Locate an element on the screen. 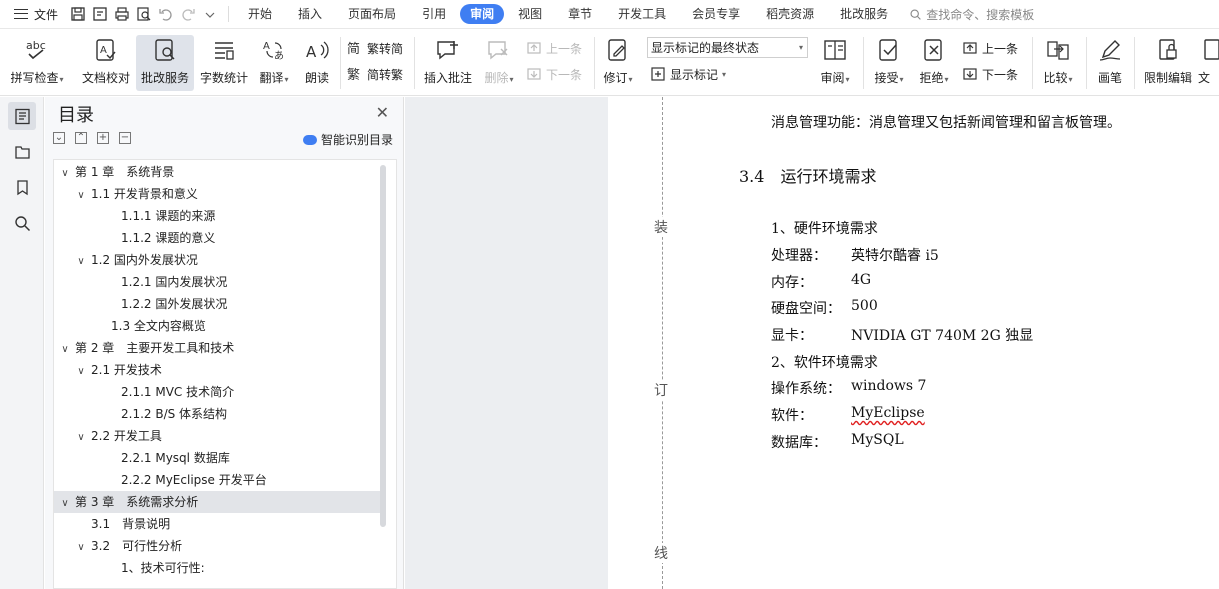 The height and width of the screenshot is (589, 1219). search-icon is located at coordinates (22, 223).